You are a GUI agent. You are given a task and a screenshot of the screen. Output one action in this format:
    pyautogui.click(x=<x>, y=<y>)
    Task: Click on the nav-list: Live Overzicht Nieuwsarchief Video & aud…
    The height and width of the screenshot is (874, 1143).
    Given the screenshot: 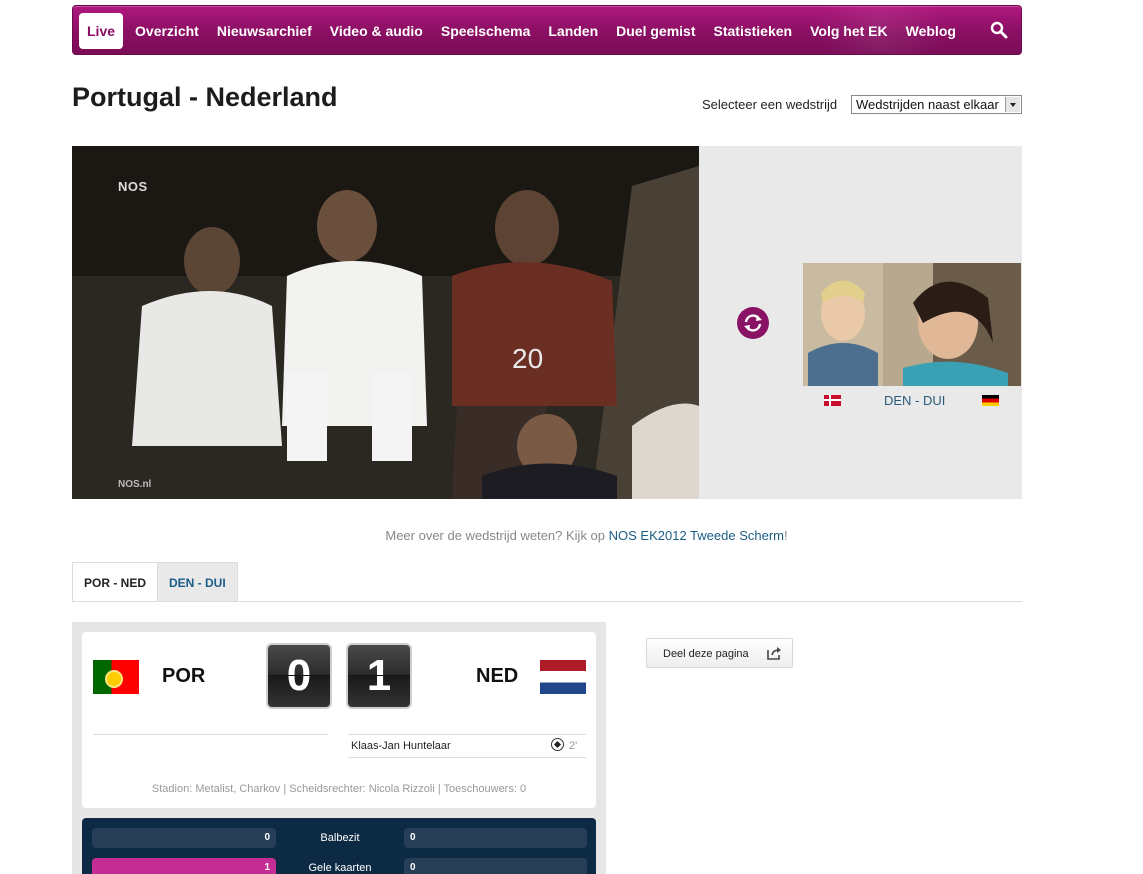 What is the action you would take?
    pyautogui.click(x=522, y=31)
    